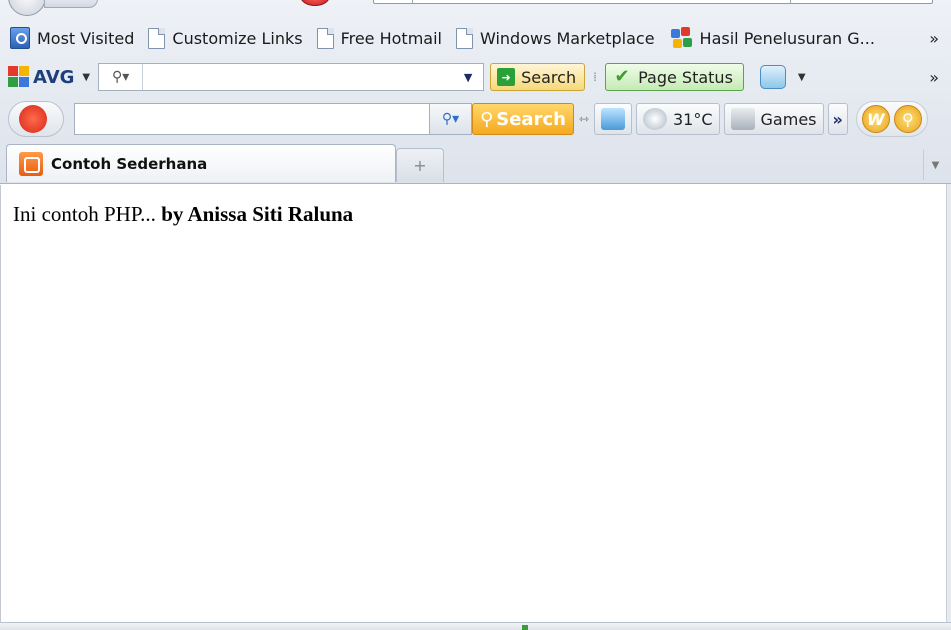 The image size is (951, 630). Describe the element at coordinates (129, 163) in the screenshot. I see `tab-title: Contoh Sederhana` at that location.